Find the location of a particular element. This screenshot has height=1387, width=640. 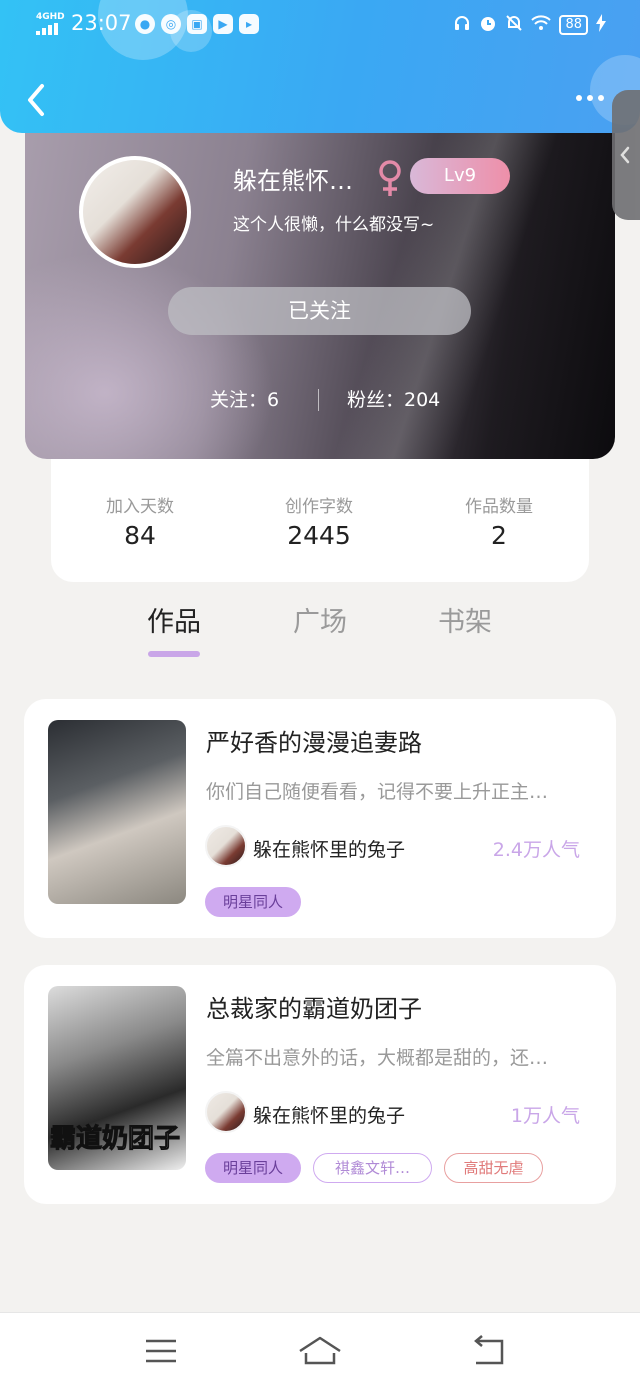

status-bar: 4GHD 23:07 ● ◎ ▣ ▶ ▸ 88 is located at coordinates (320, 25).